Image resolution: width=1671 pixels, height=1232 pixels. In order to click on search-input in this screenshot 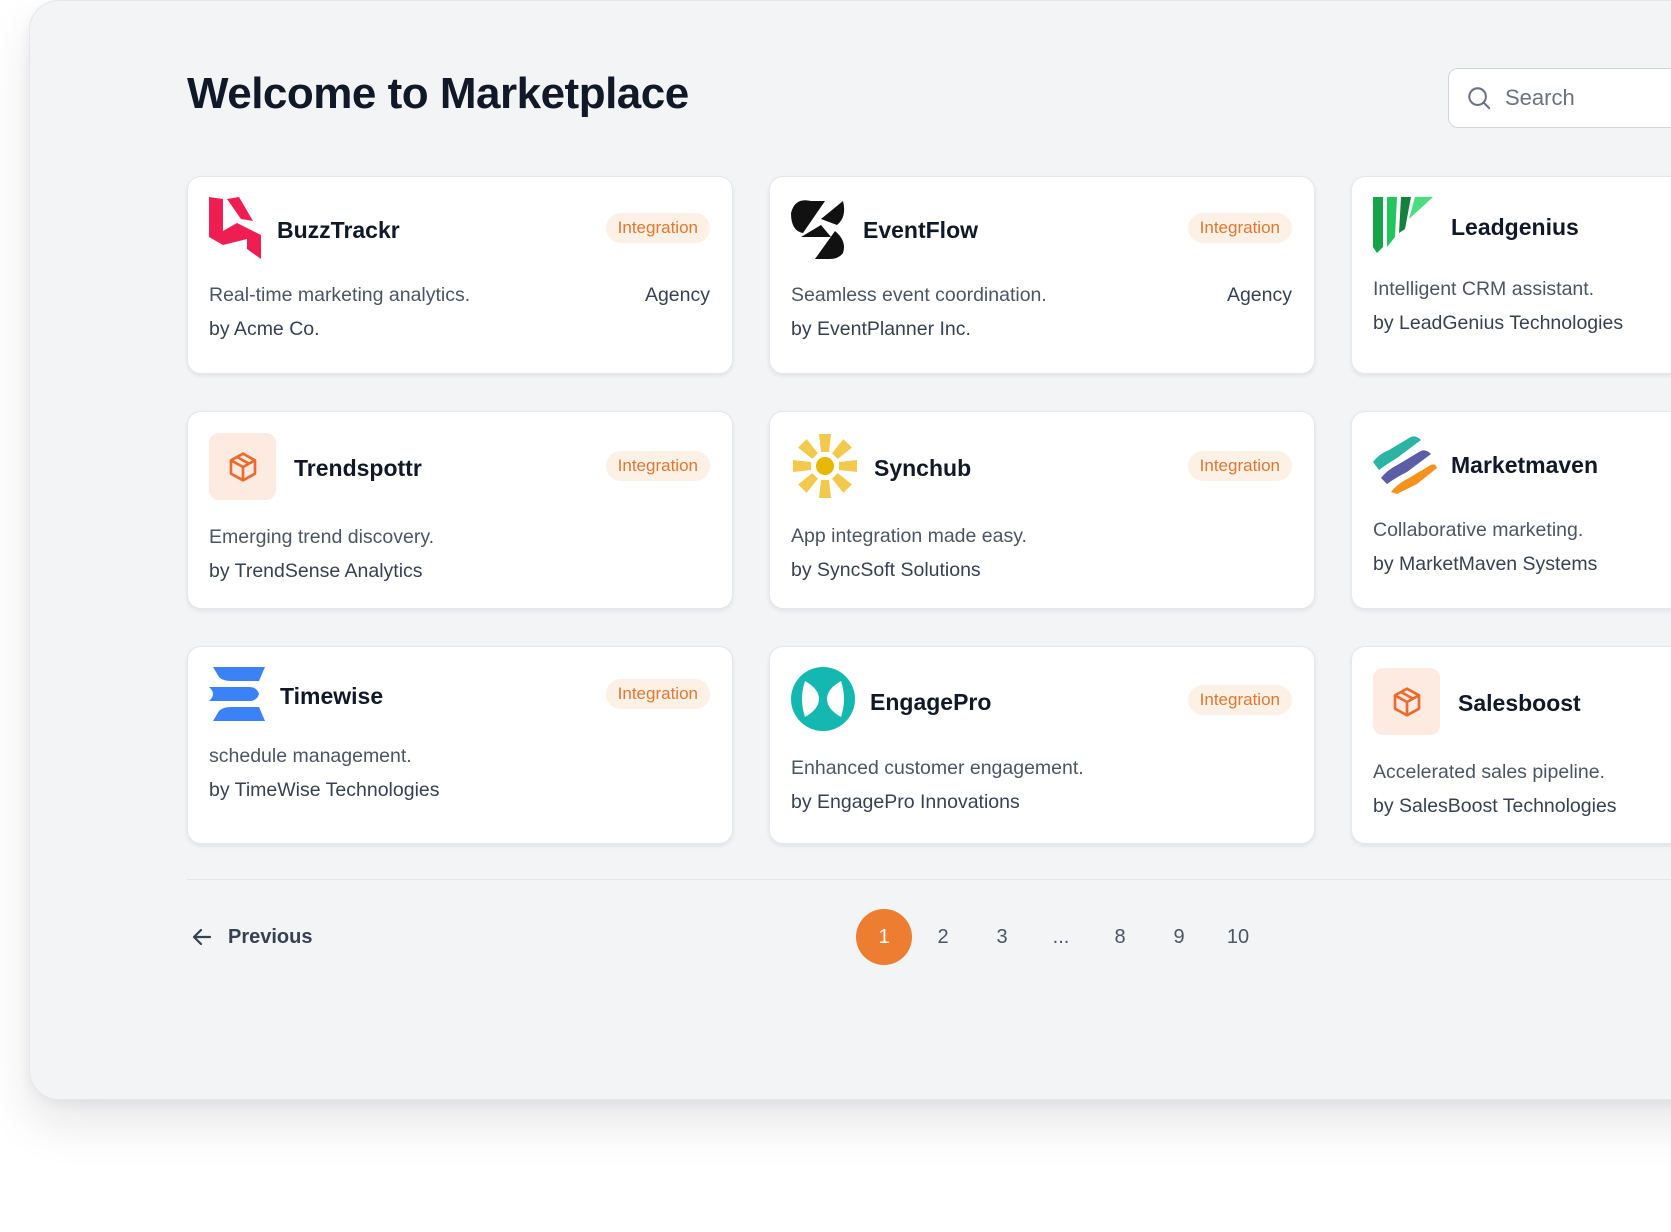, I will do `click(1587, 98)`.